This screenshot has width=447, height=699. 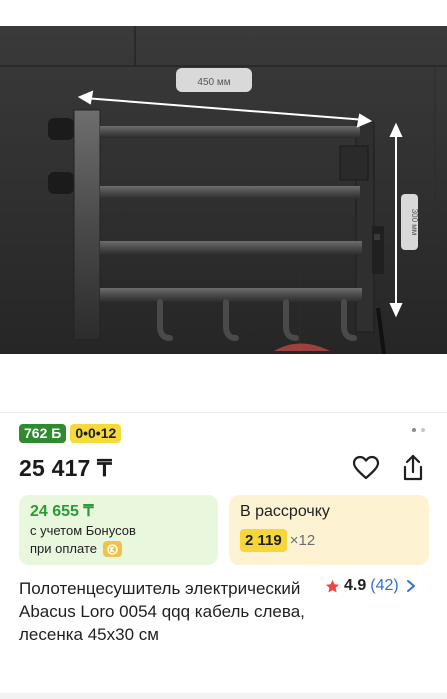 What do you see at coordinates (263, 540) in the screenshot?
I see `installment-amount: 2 119` at bounding box center [263, 540].